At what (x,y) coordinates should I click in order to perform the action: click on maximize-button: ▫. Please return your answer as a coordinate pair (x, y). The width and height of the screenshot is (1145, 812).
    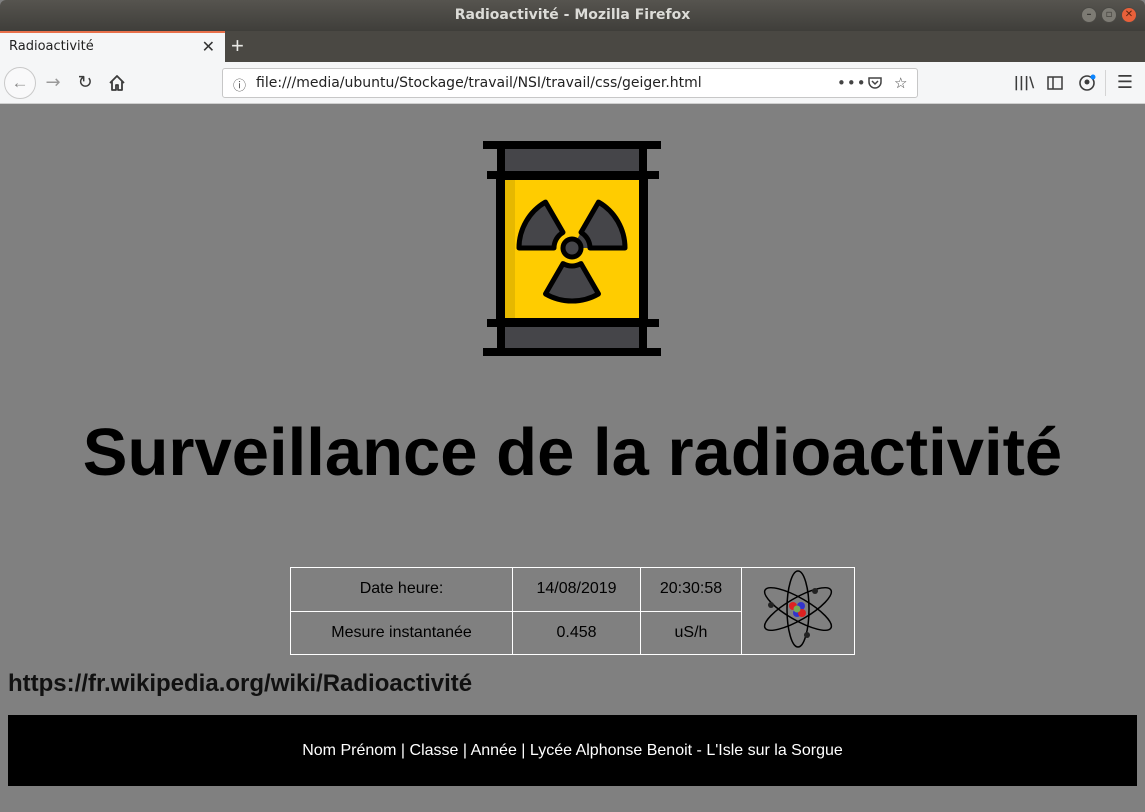
    Looking at the image, I should click on (1109, 15).